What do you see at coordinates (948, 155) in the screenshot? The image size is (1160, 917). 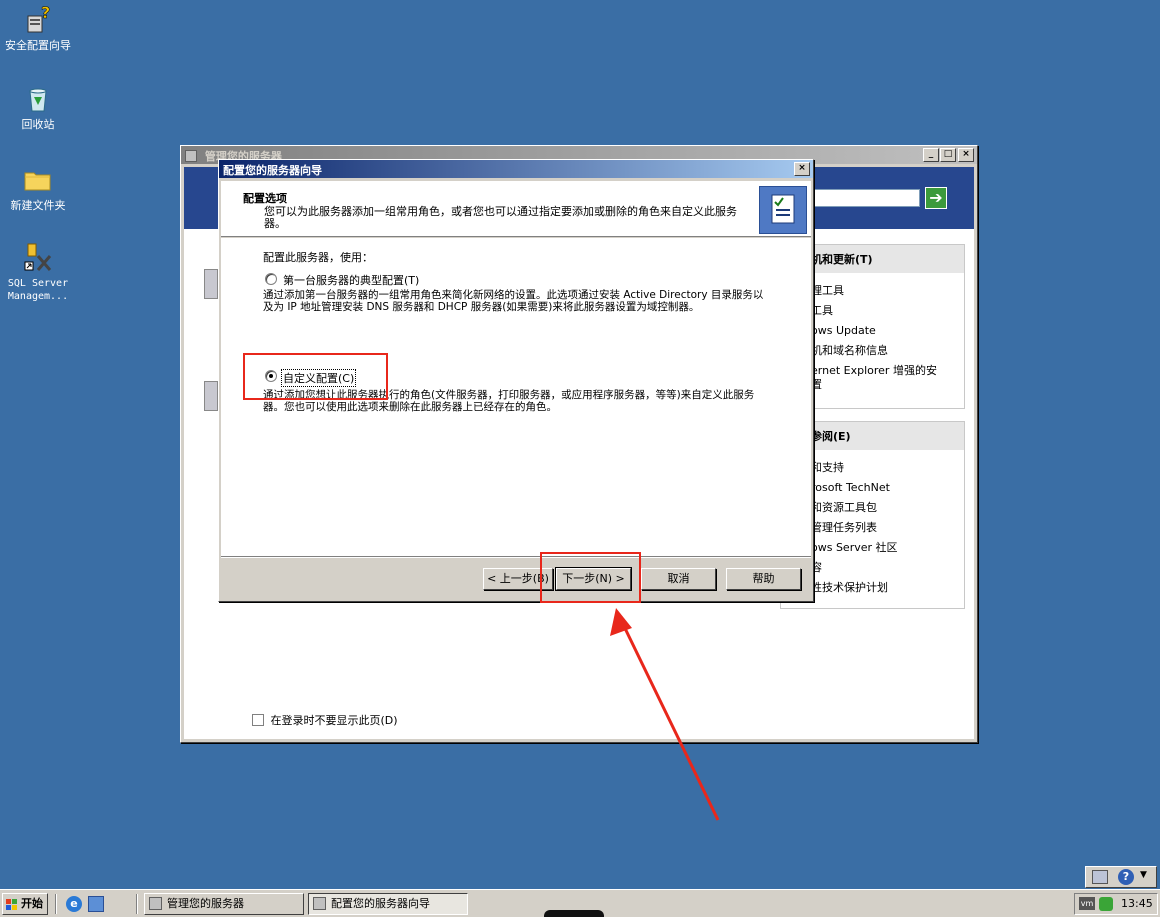 I see `maximize-button: □` at bounding box center [948, 155].